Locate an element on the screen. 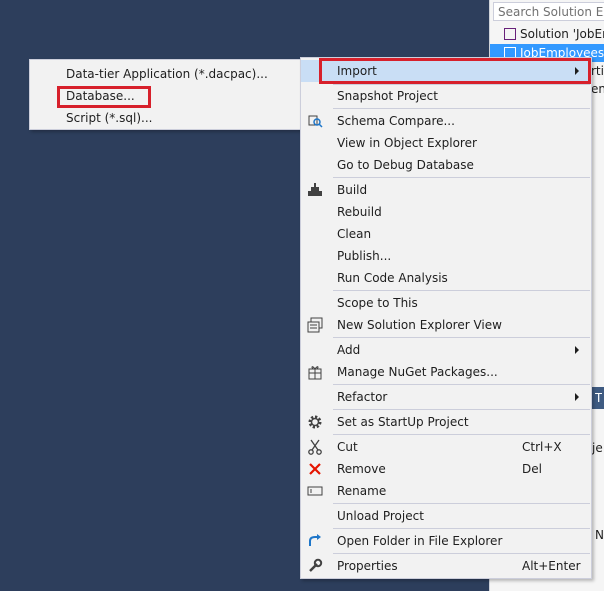  menu-item-shortcut: Alt+Enter is located at coordinates (551, 566).